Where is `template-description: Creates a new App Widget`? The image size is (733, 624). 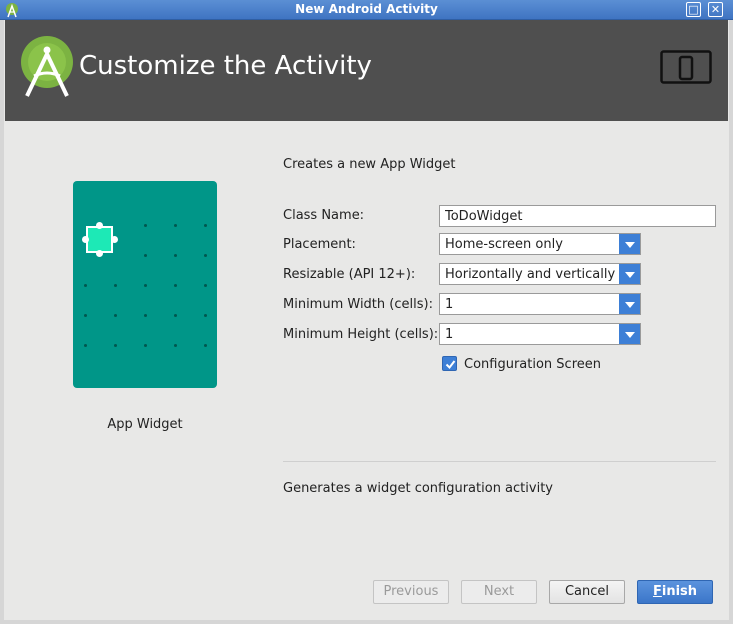 template-description: Creates a new App Widget is located at coordinates (369, 164).